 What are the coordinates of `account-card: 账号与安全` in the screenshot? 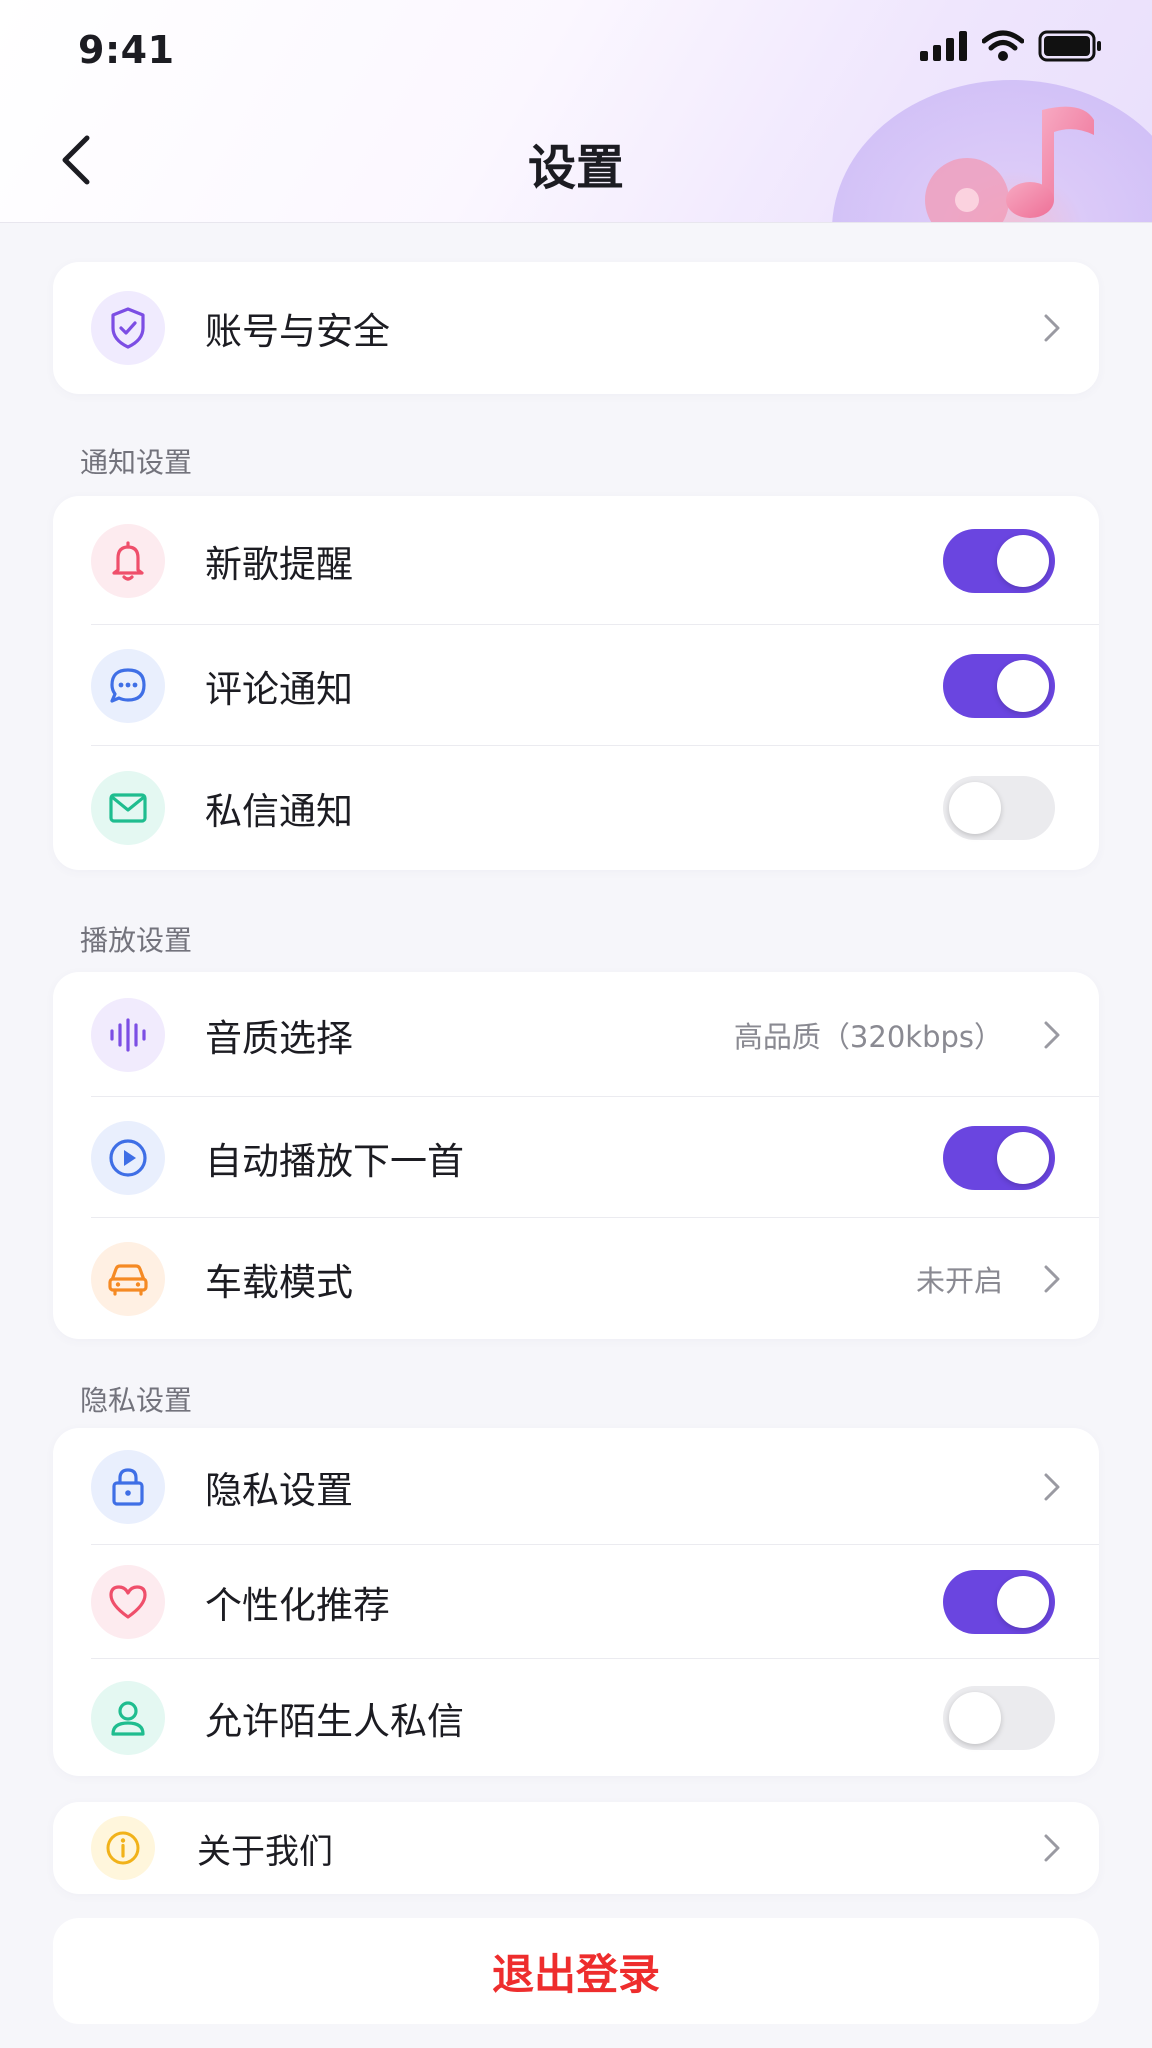 It's located at (576, 328).